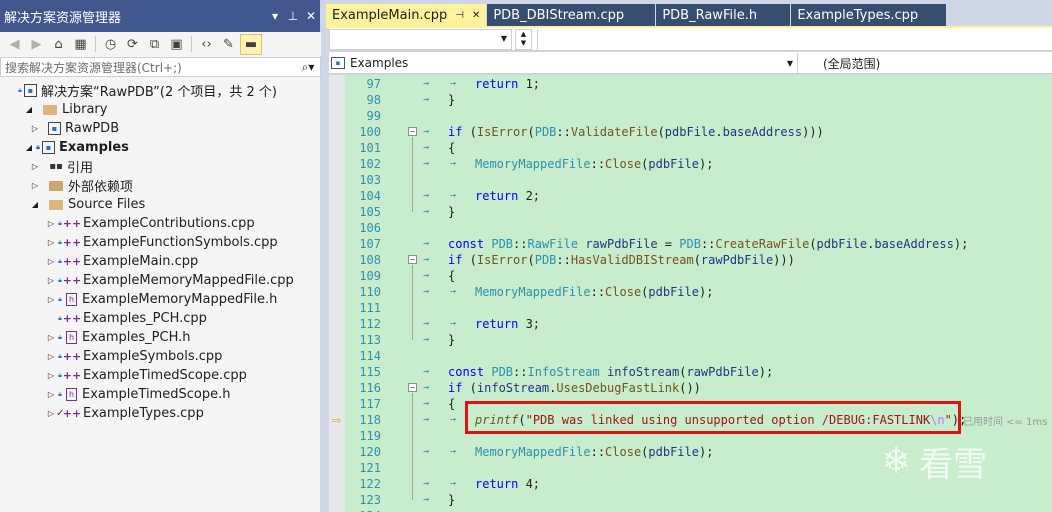  I want to click on show-all-files-icon: ▣, so click(176, 44).